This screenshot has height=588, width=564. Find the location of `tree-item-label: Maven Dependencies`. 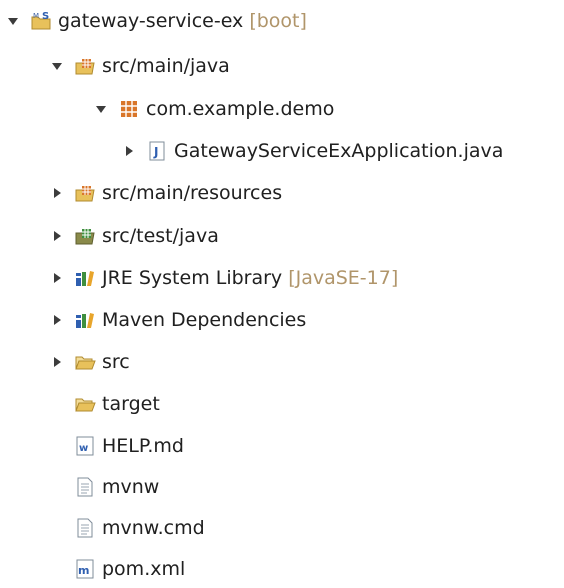

tree-item-label: Maven Dependencies is located at coordinates (204, 320).